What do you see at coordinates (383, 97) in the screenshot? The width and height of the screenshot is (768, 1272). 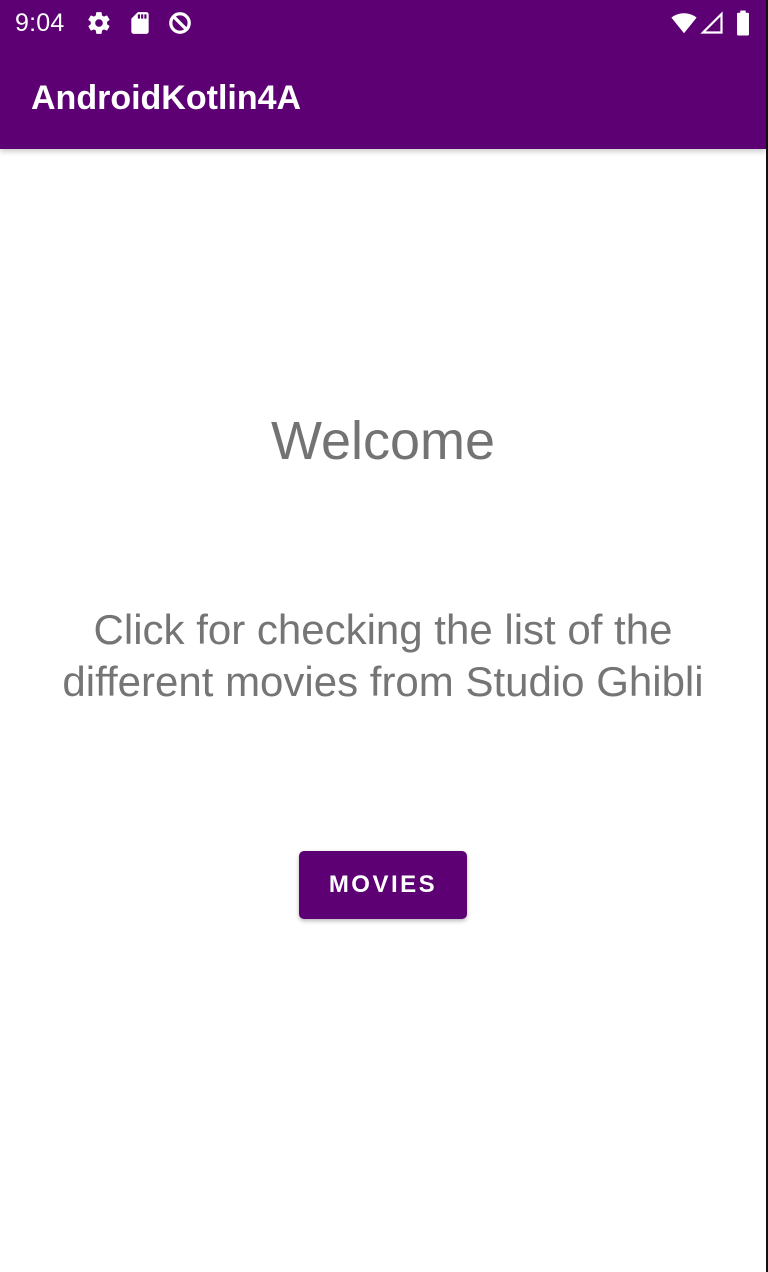 I see `app-bar: AndroidKotlin4A` at bounding box center [383, 97].